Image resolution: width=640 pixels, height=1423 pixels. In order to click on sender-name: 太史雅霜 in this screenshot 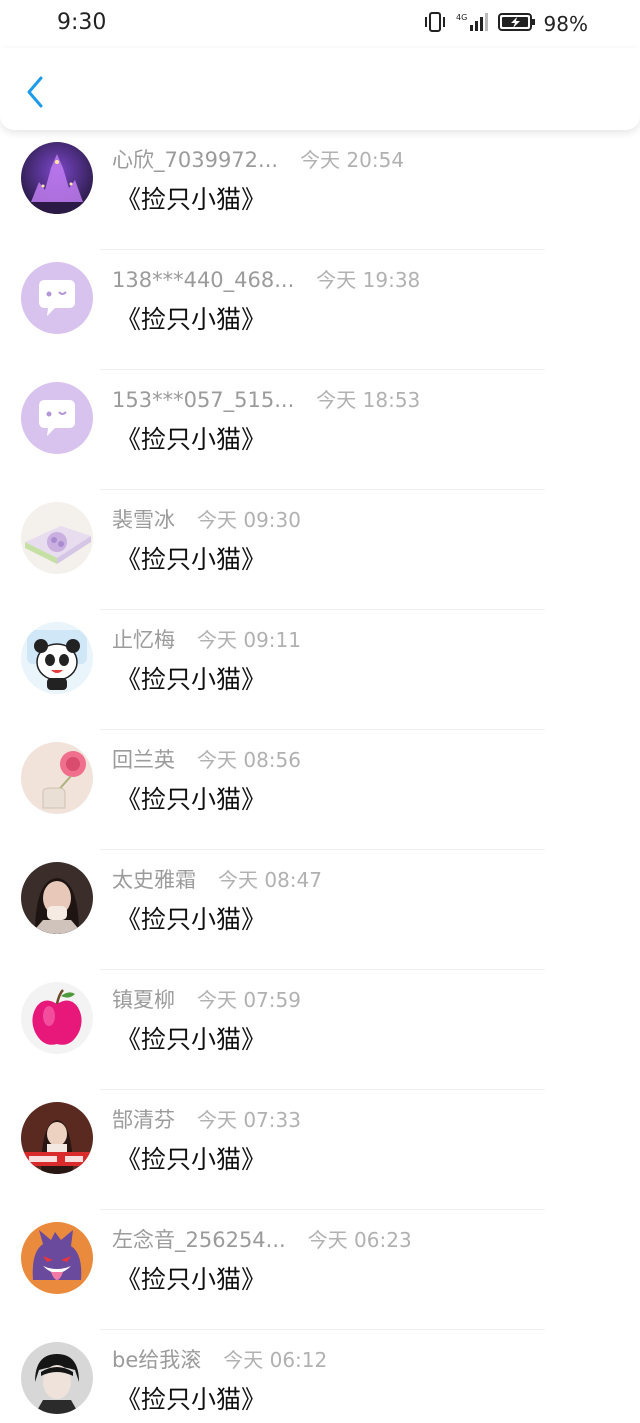, I will do `click(154, 879)`.